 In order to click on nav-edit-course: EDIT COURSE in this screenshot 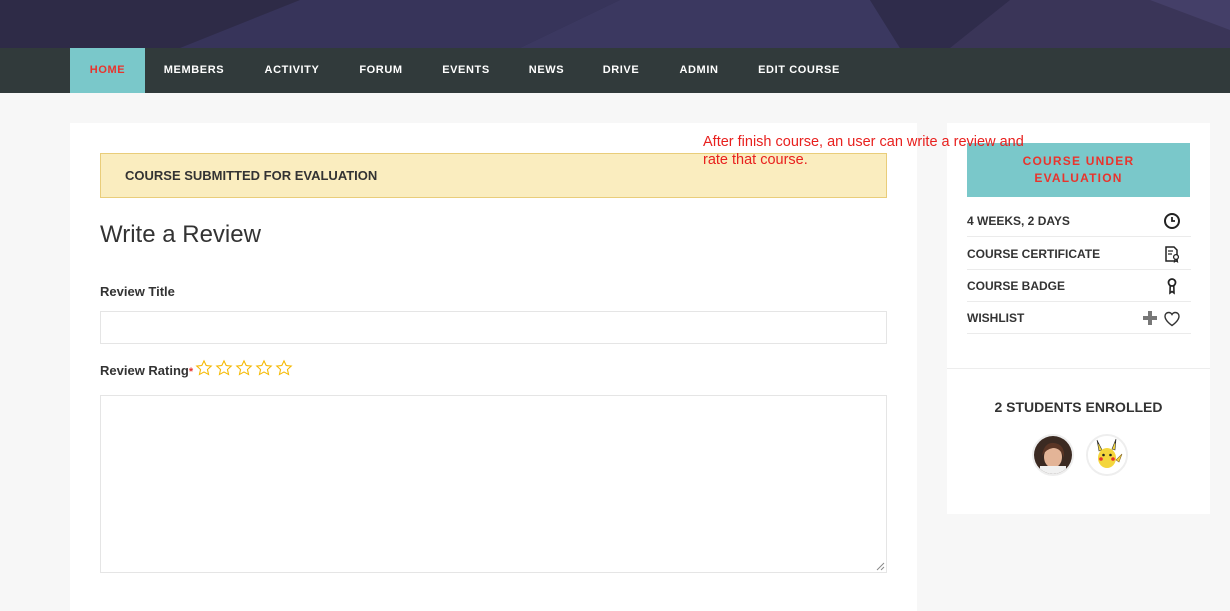, I will do `click(799, 70)`.